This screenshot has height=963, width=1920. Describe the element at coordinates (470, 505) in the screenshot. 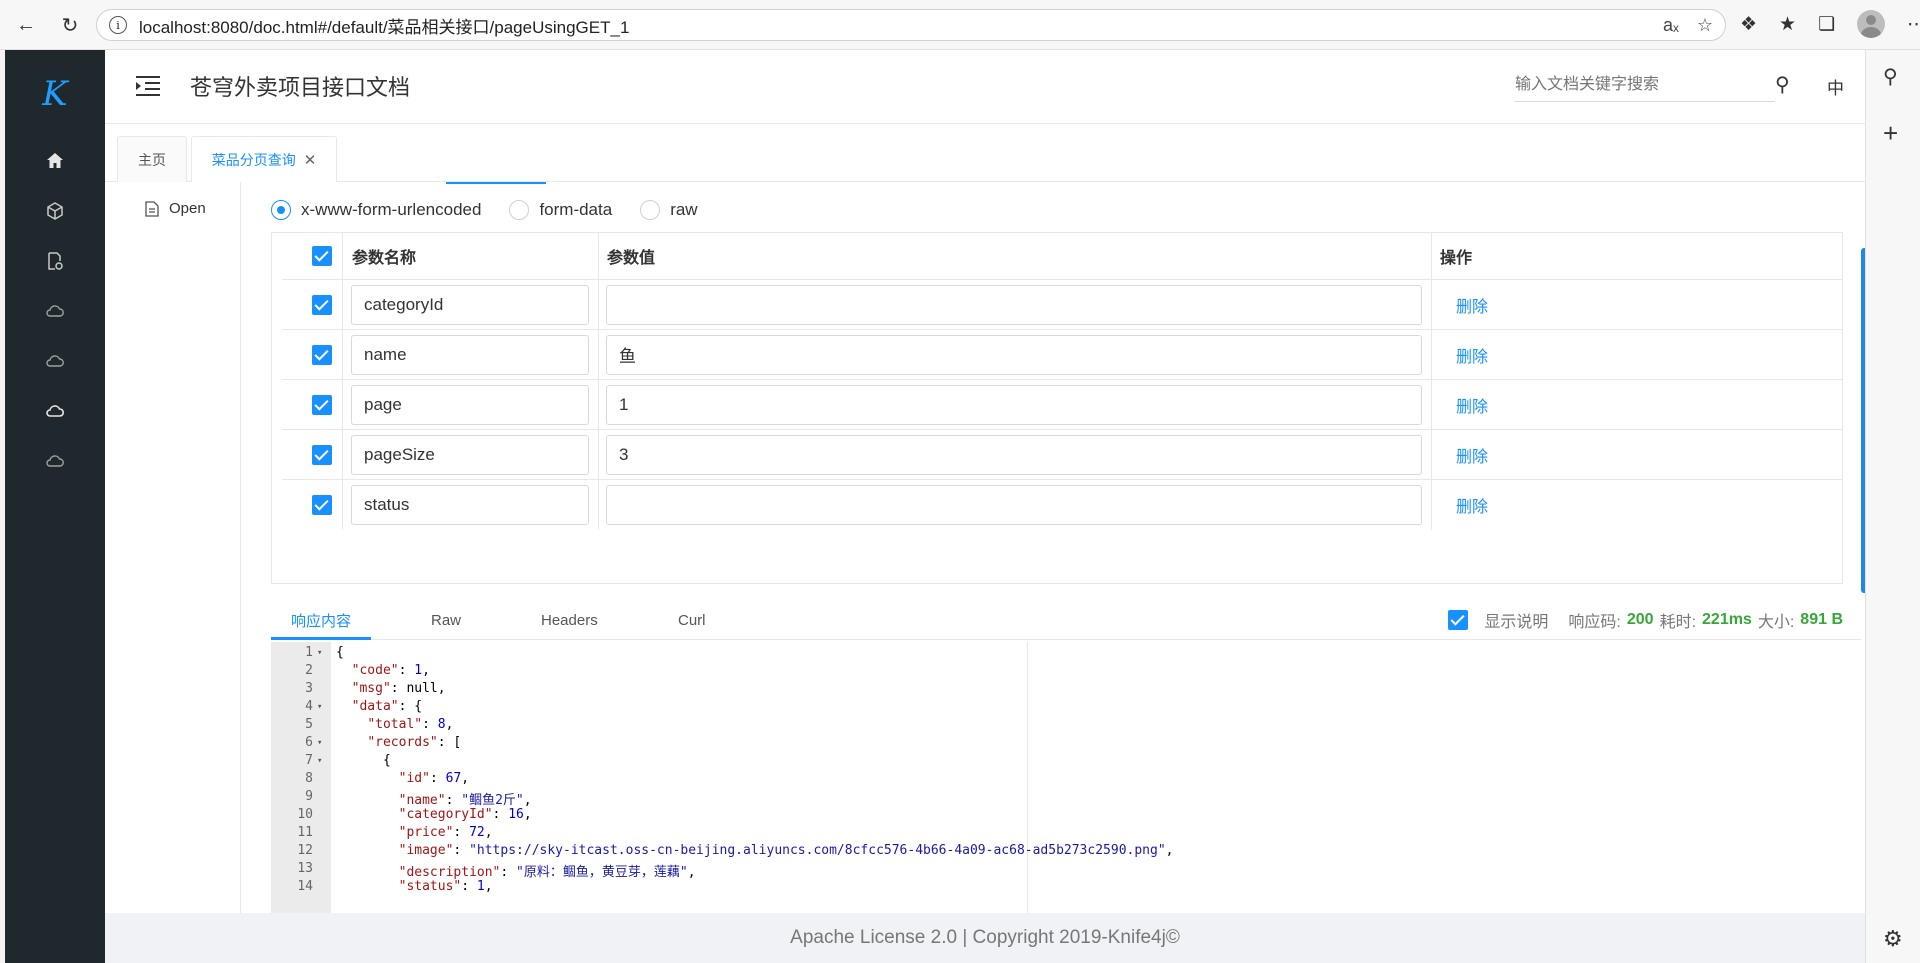

I see `param-name-input: status` at that location.